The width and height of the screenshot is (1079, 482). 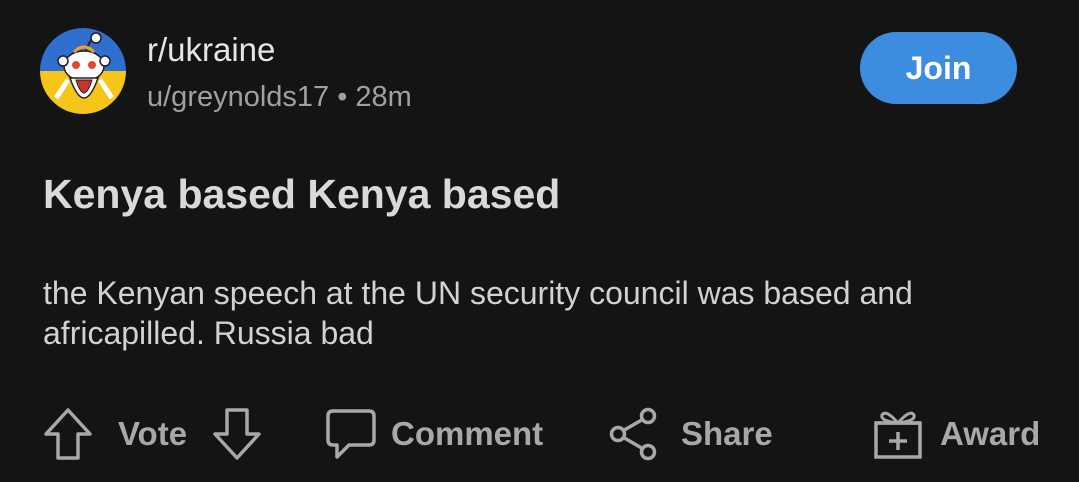 What do you see at coordinates (383, 97) in the screenshot?
I see `post-time: 28m` at bounding box center [383, 97].